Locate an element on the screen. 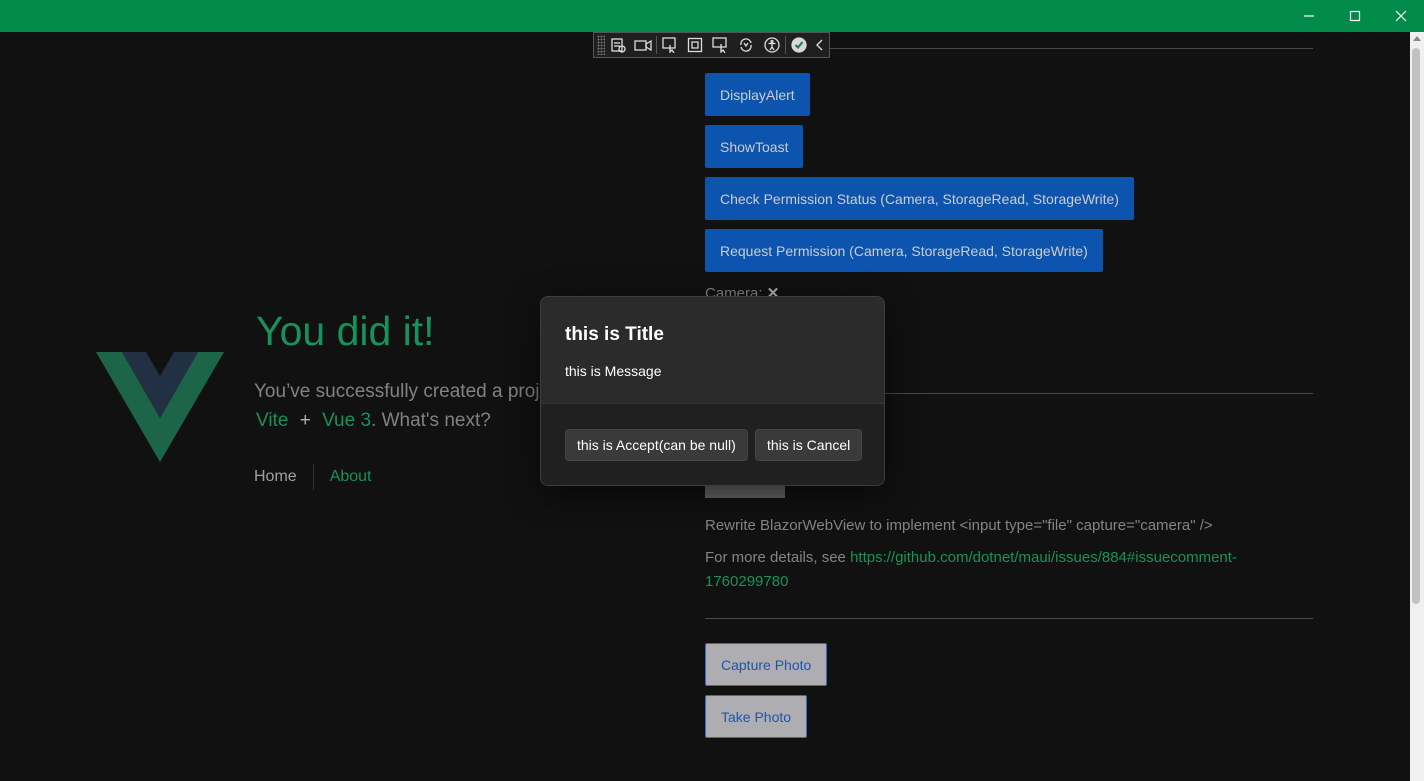 The image size is (1424, 781). minimize-icon is located at coordinates (1309, 16).